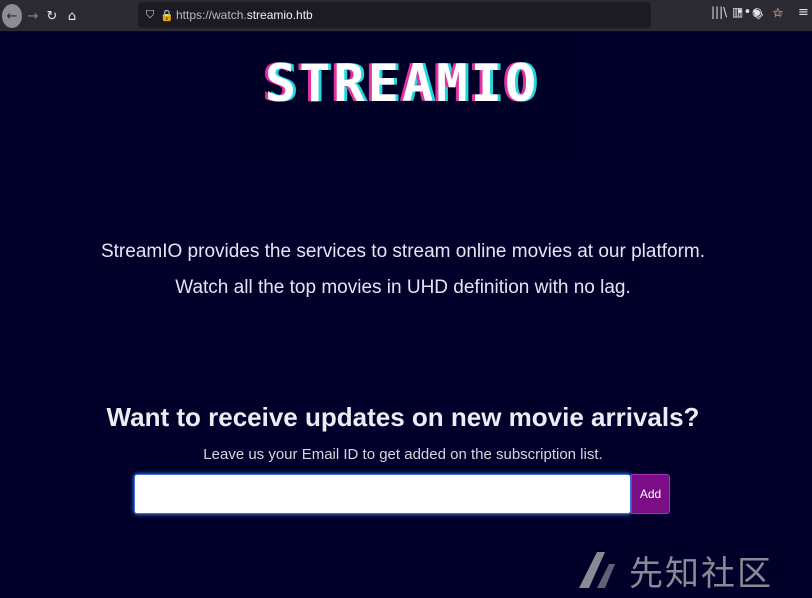  I want to click on hamburger-menu-icon: ≡, so click(803, 12).